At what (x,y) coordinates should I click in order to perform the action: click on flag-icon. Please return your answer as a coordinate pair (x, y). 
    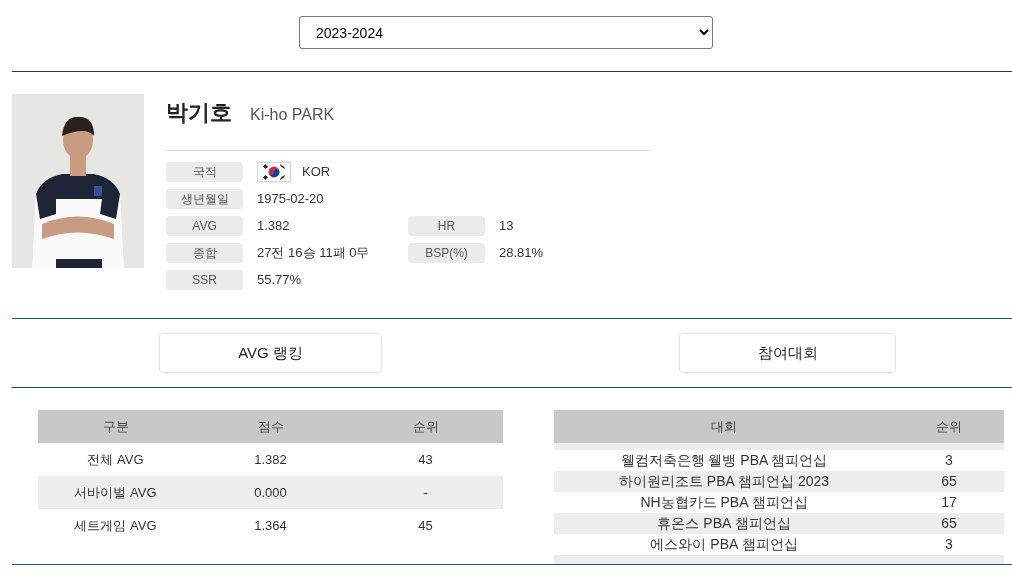
    Looking at the image, I should click on (274, 172).